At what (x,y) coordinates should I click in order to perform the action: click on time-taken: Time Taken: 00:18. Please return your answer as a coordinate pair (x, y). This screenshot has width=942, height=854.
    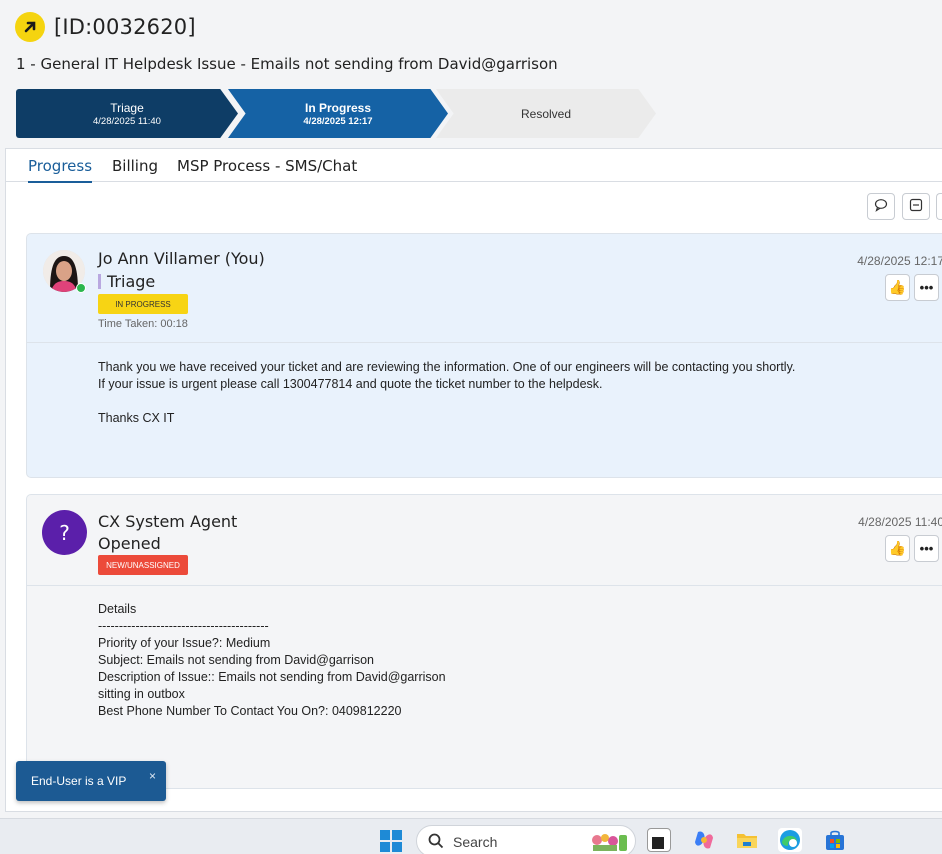
    Looking at the image, I should click on (143, 324).